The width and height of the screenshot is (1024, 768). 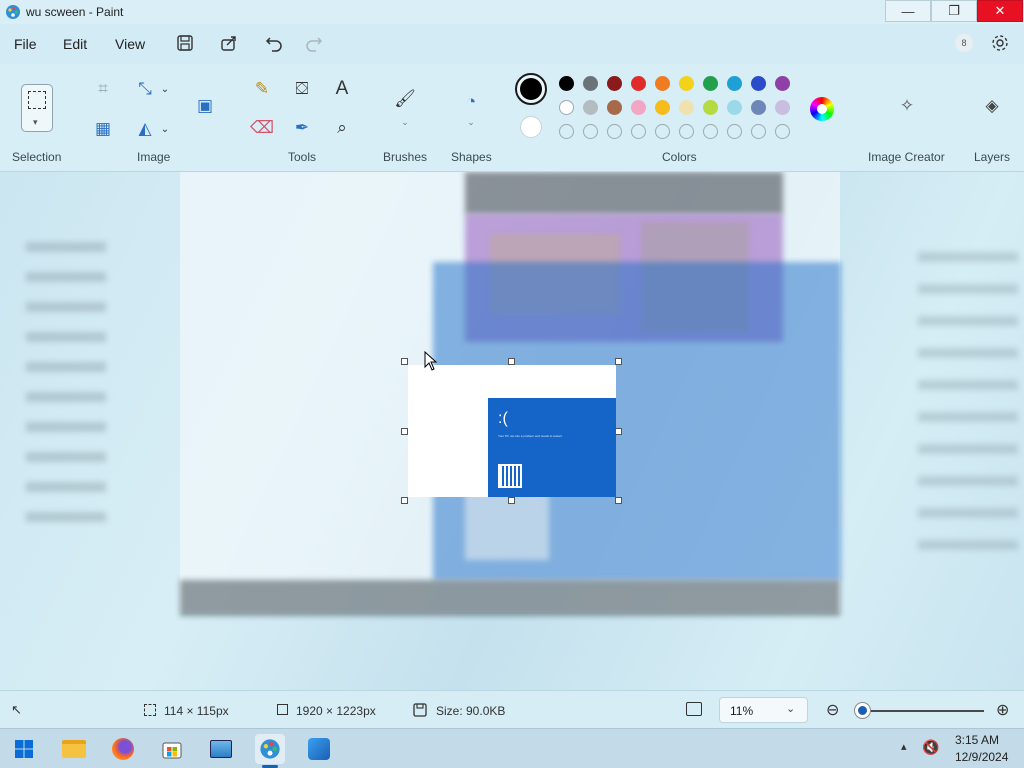 I want to click on text-tool-icon: A, so click(x=342, y=89).